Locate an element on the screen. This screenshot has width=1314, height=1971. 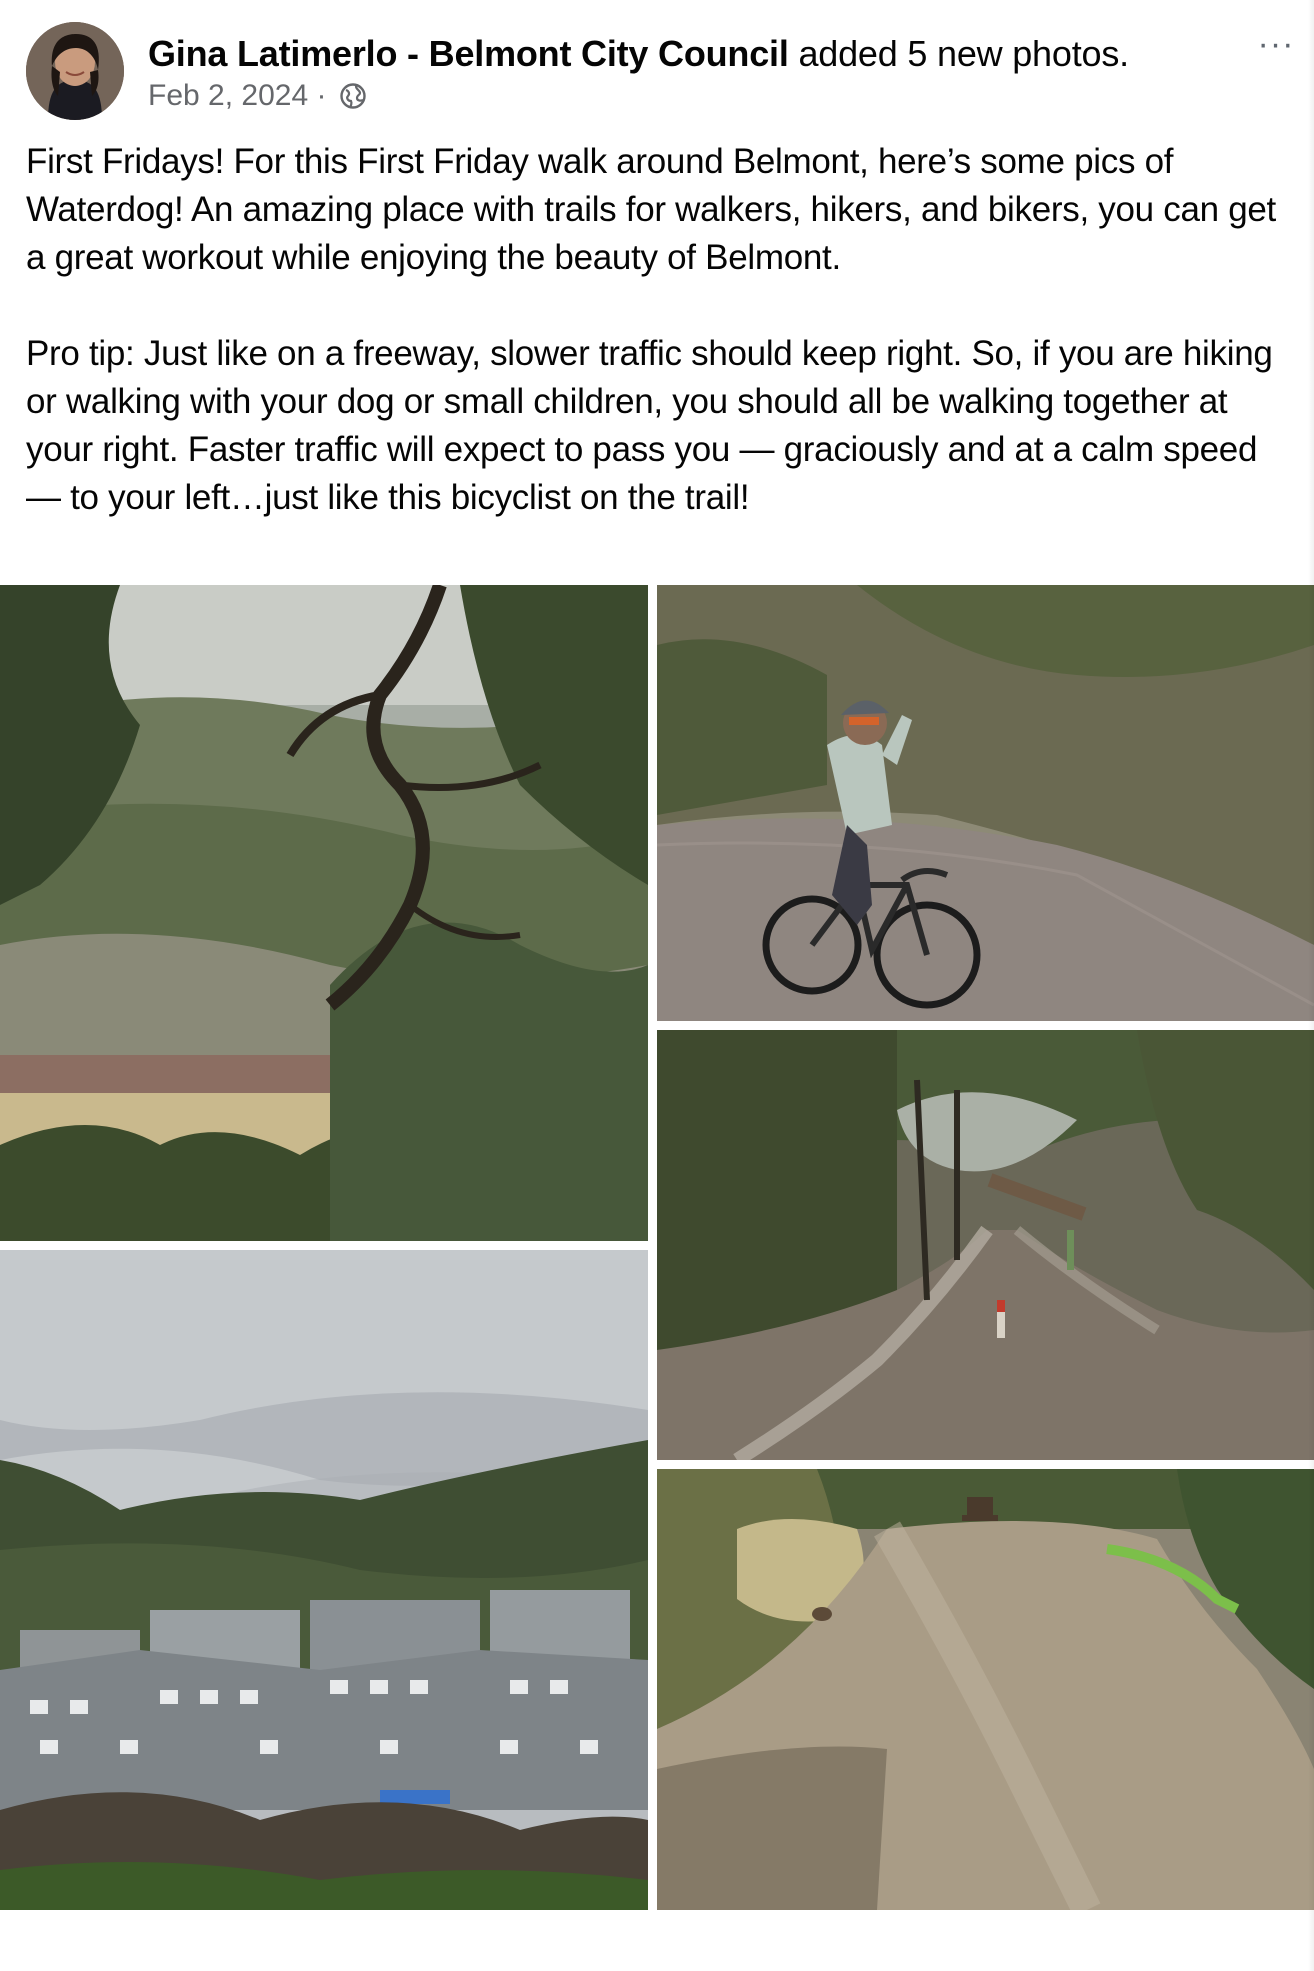
post-meta: Feb 2, 2024 · is located at coordinates (257, 98).